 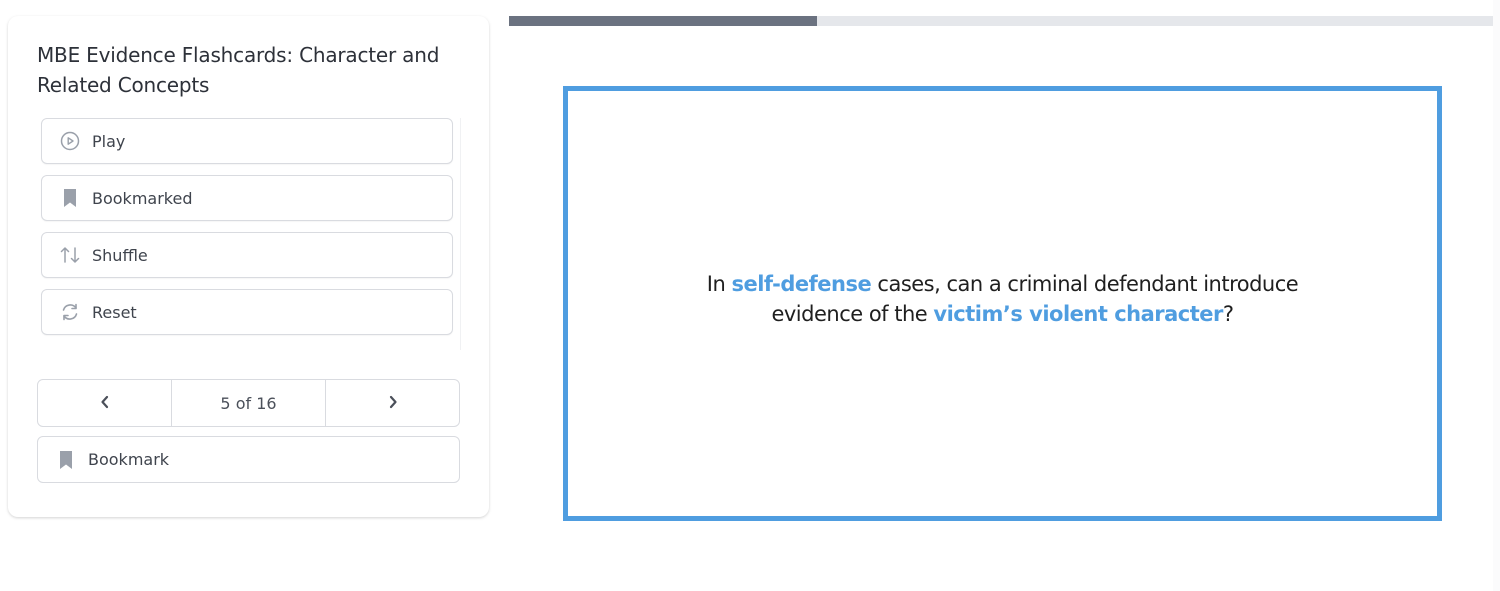 I want to click on play-label: Play, so click(x=109, y=141).